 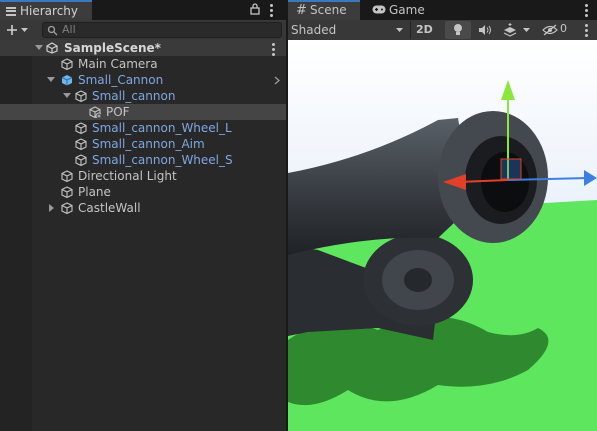 What do you see at coordinates (407, 10) in the screenshot?
I see `tab-game-label: Game` at bounding box center [407, 10].